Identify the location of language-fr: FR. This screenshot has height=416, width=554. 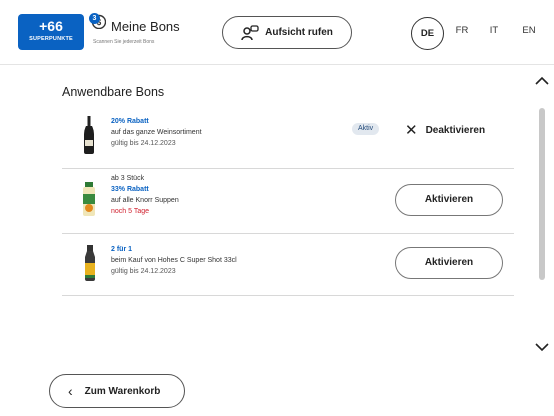
(462, 30).